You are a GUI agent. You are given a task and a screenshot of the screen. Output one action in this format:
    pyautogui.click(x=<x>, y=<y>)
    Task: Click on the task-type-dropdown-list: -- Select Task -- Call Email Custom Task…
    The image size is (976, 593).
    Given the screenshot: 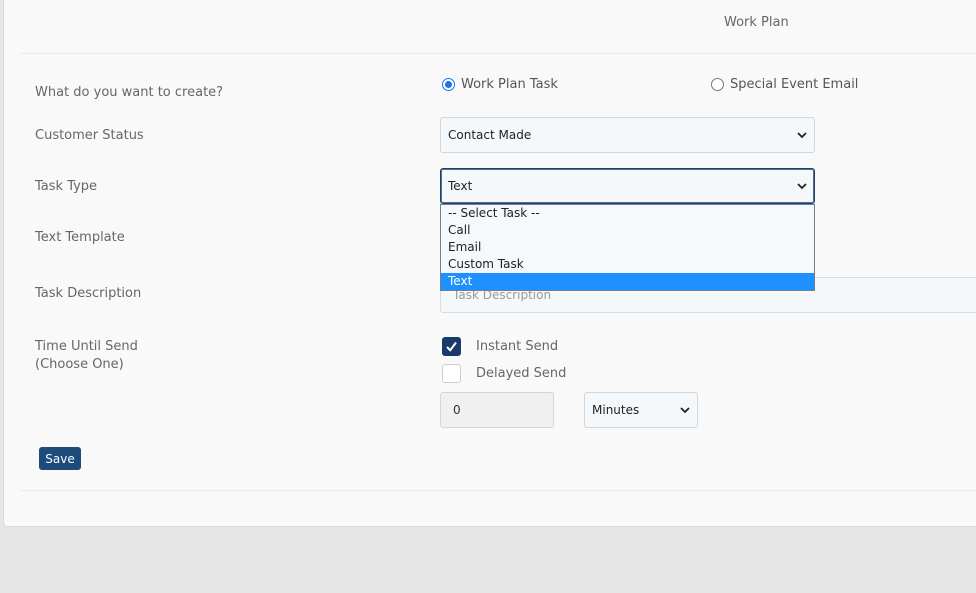 What is the action you would take?
    pyautogui.click(x=627, y=247)
    